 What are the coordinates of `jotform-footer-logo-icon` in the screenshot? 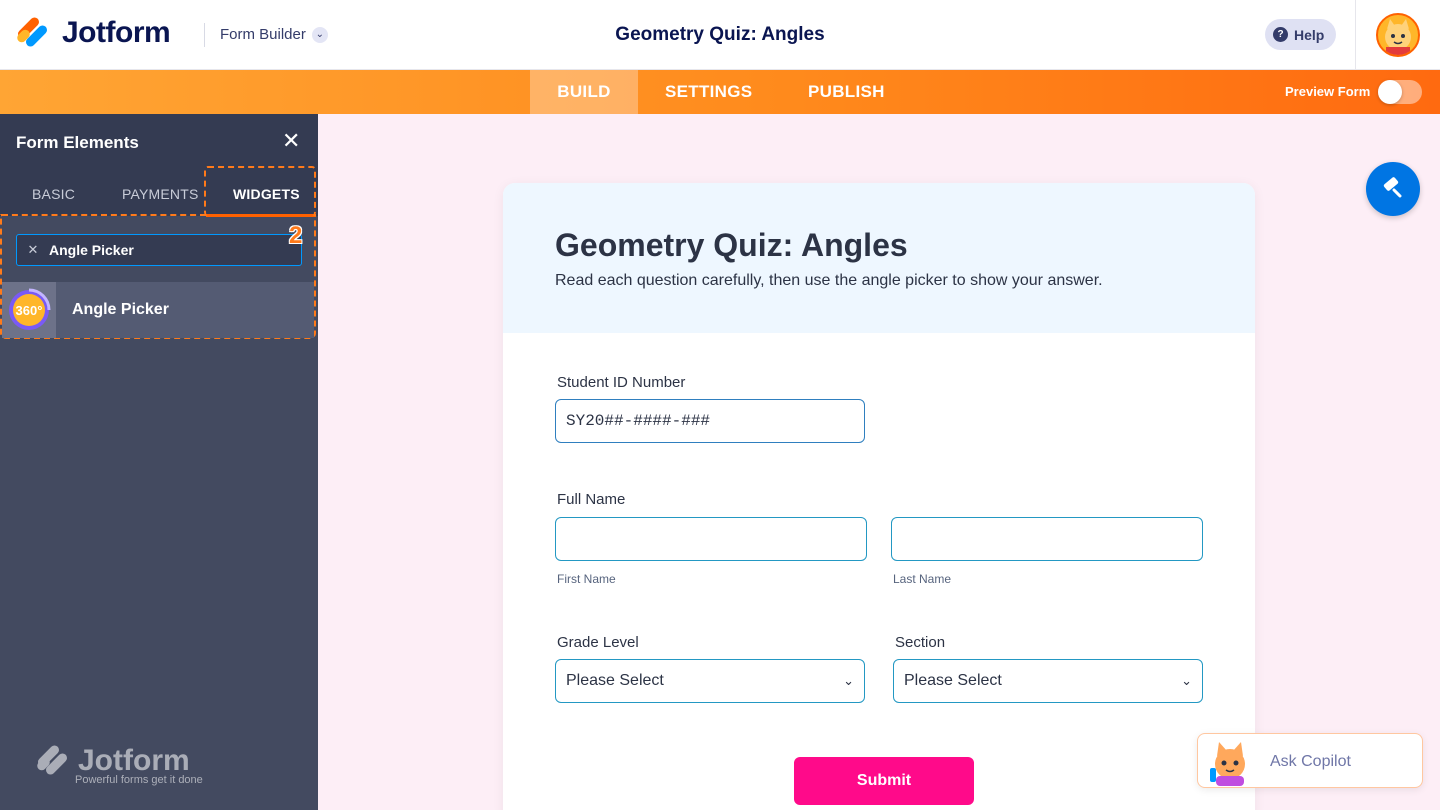 It's located at (52, 760).